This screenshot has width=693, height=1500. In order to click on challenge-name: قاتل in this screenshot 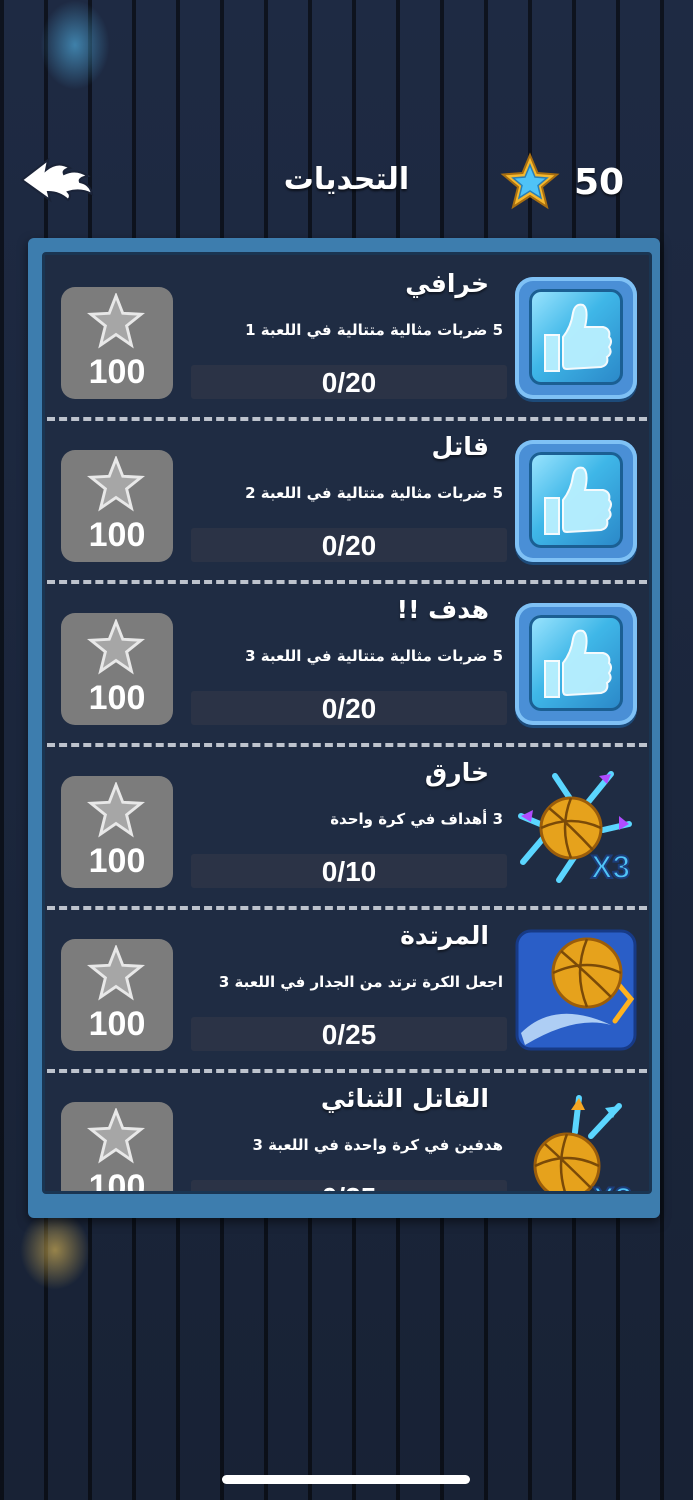, I will do `click(460, 446)`.